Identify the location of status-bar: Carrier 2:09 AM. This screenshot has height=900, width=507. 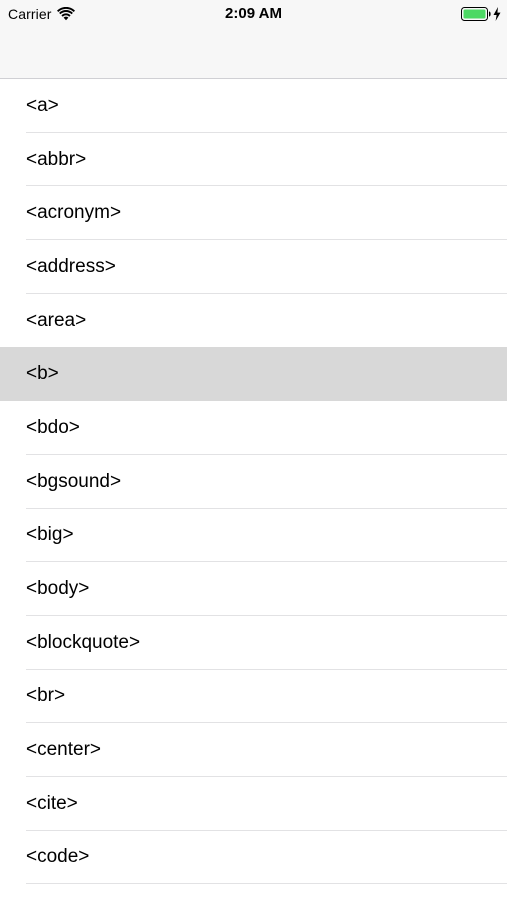
(253, 14).